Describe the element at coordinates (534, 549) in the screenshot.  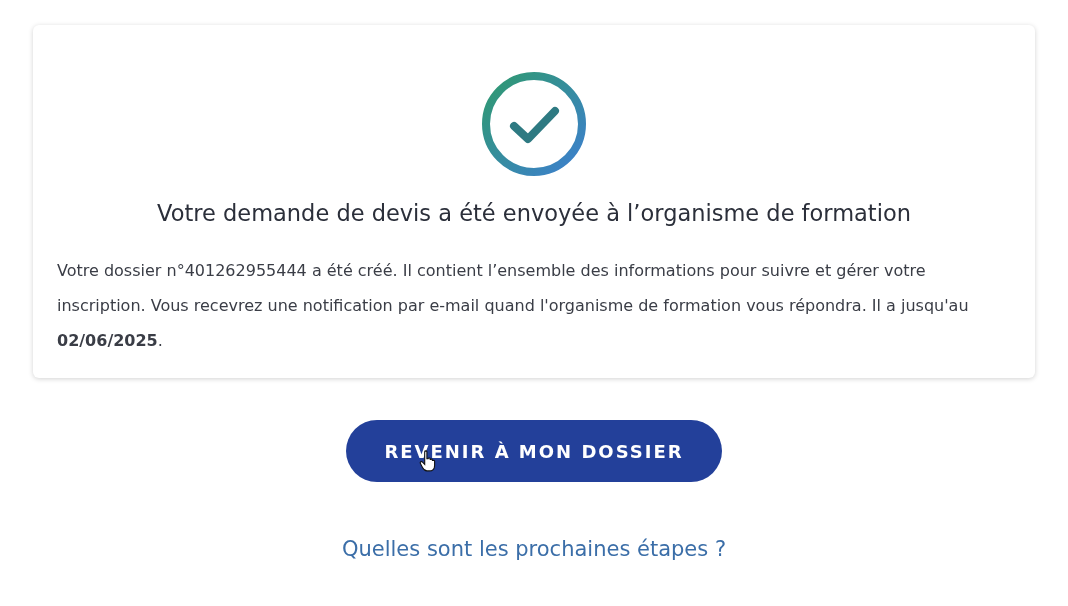
I see `next-steps-link: Quelles sont les prochaines étapes ?` at that location.